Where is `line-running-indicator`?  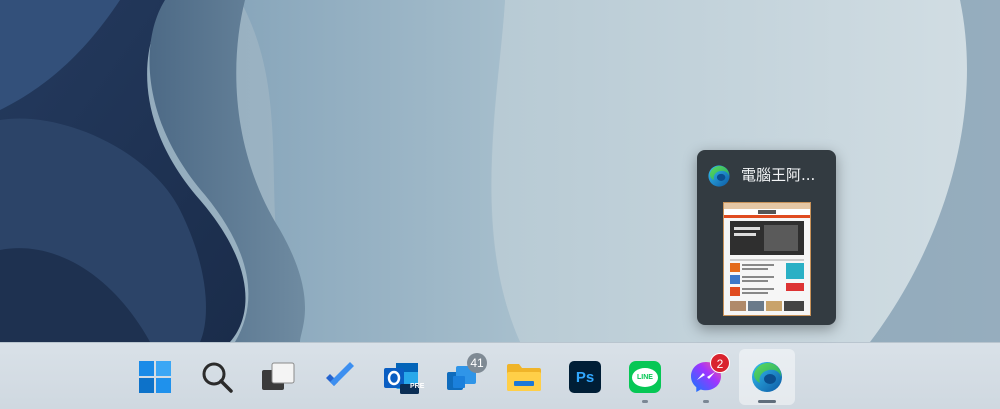
line-running-indicator is located at coordinates (645, 401).